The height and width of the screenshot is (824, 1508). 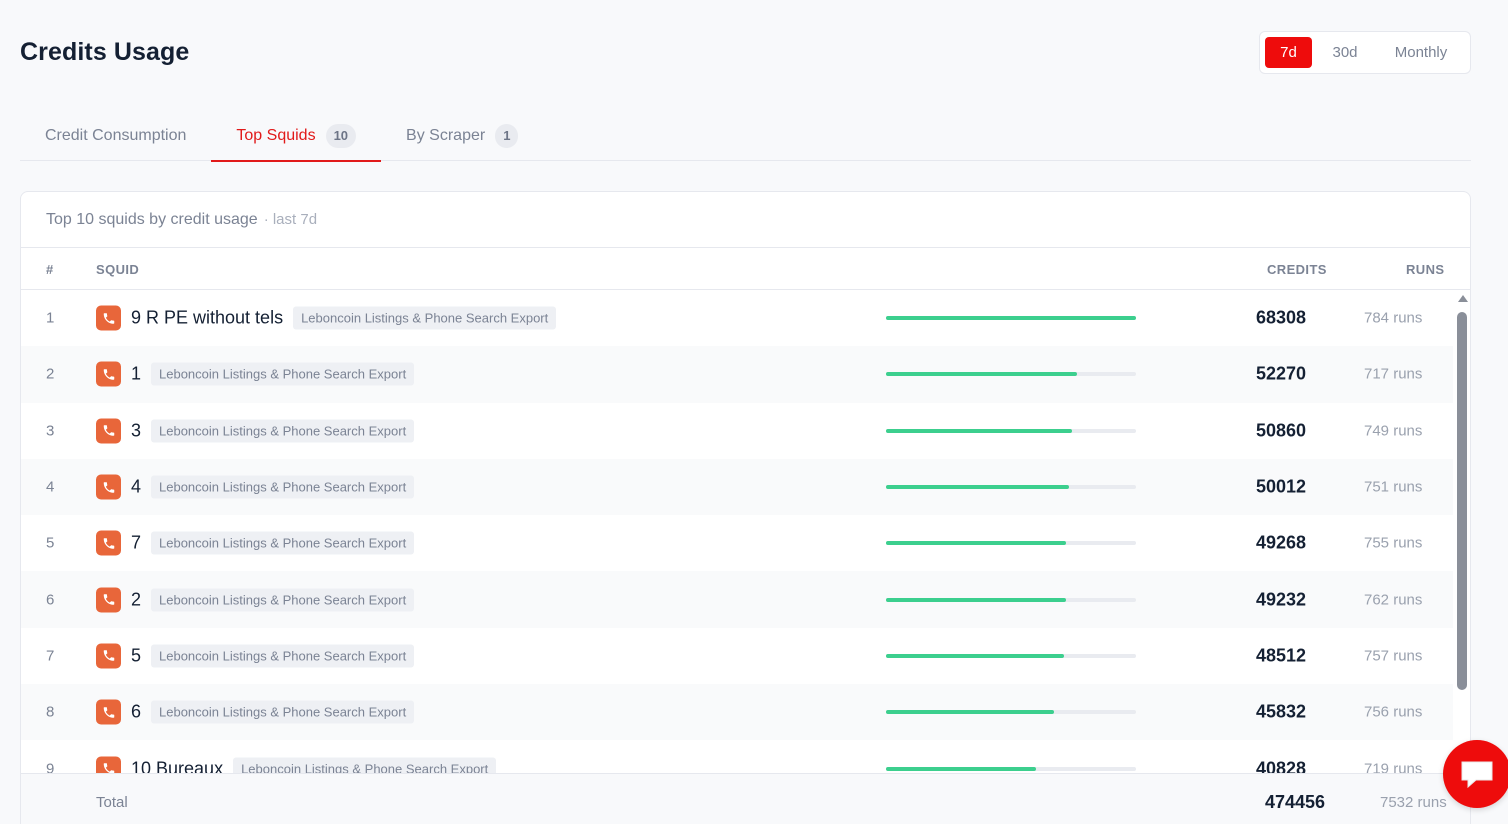 I want to click on squid-name: 7, so click(x=136, y=543).